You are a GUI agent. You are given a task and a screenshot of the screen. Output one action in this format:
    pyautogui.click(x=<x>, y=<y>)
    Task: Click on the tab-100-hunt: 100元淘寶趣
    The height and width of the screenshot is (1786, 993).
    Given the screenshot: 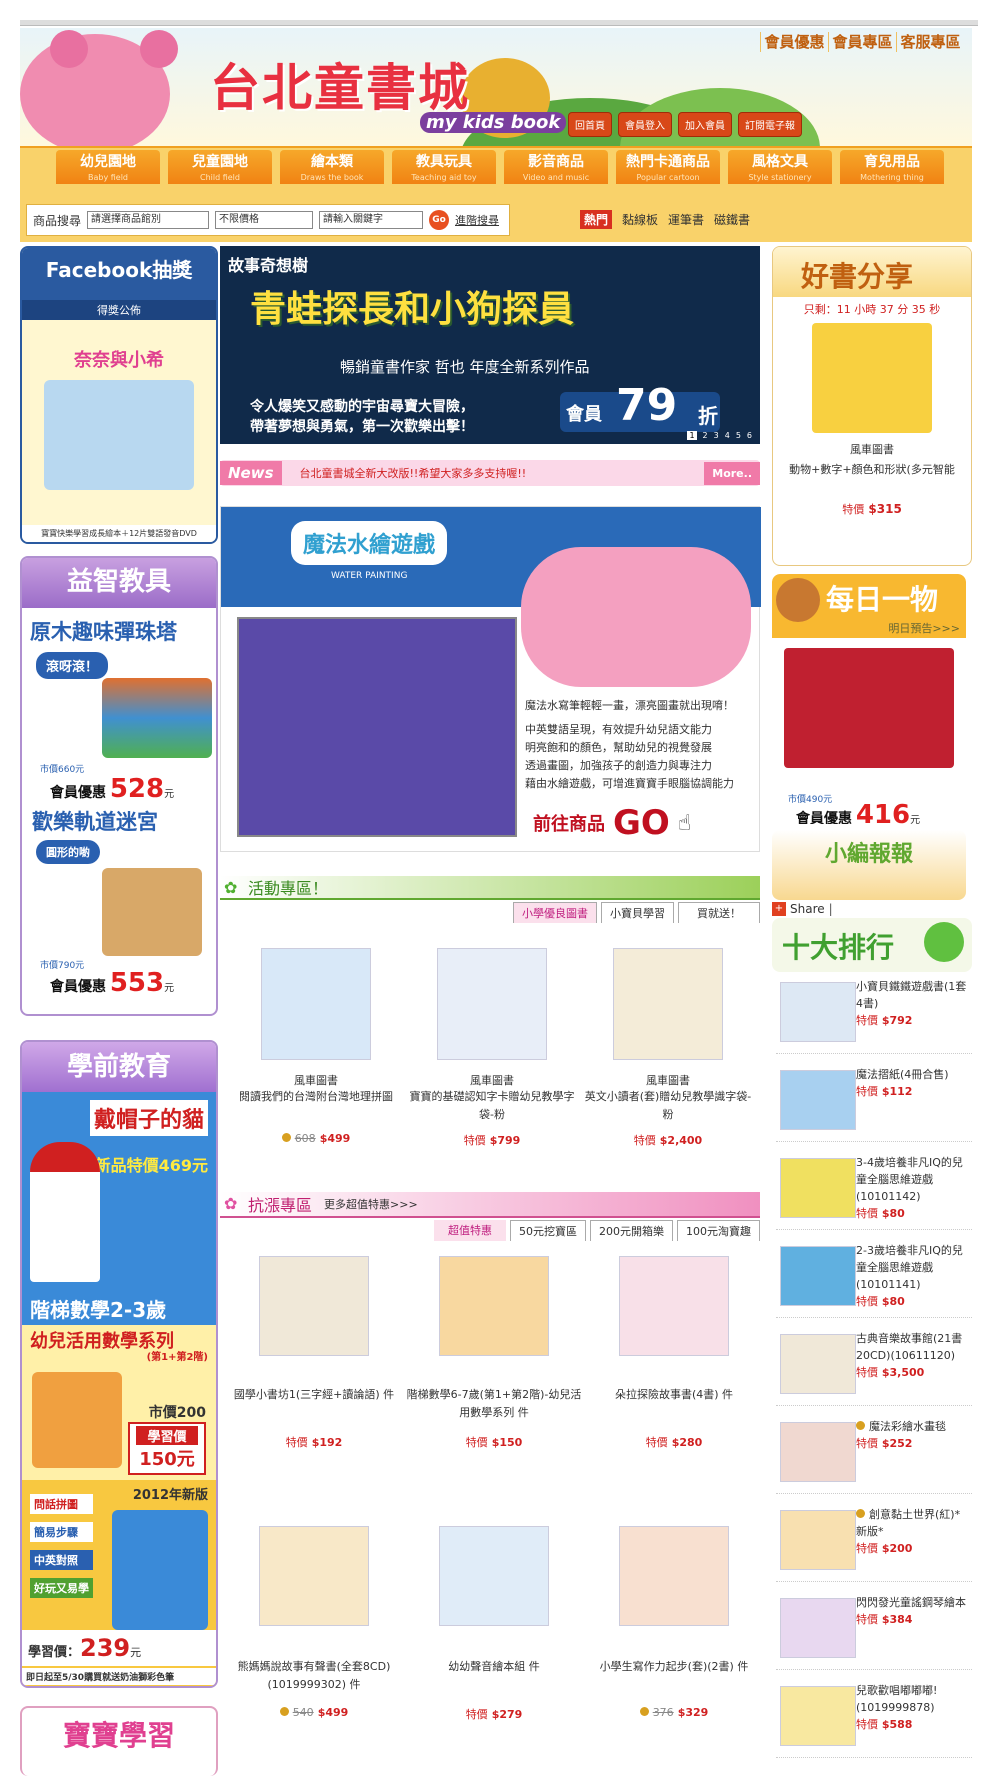 What is the action you would take?
    pyautogui.click(x=718, y=1230)
    